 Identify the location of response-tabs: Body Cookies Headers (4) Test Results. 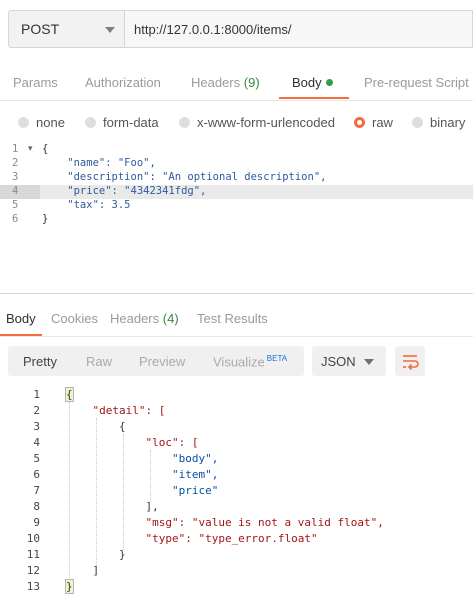
(236, 323).